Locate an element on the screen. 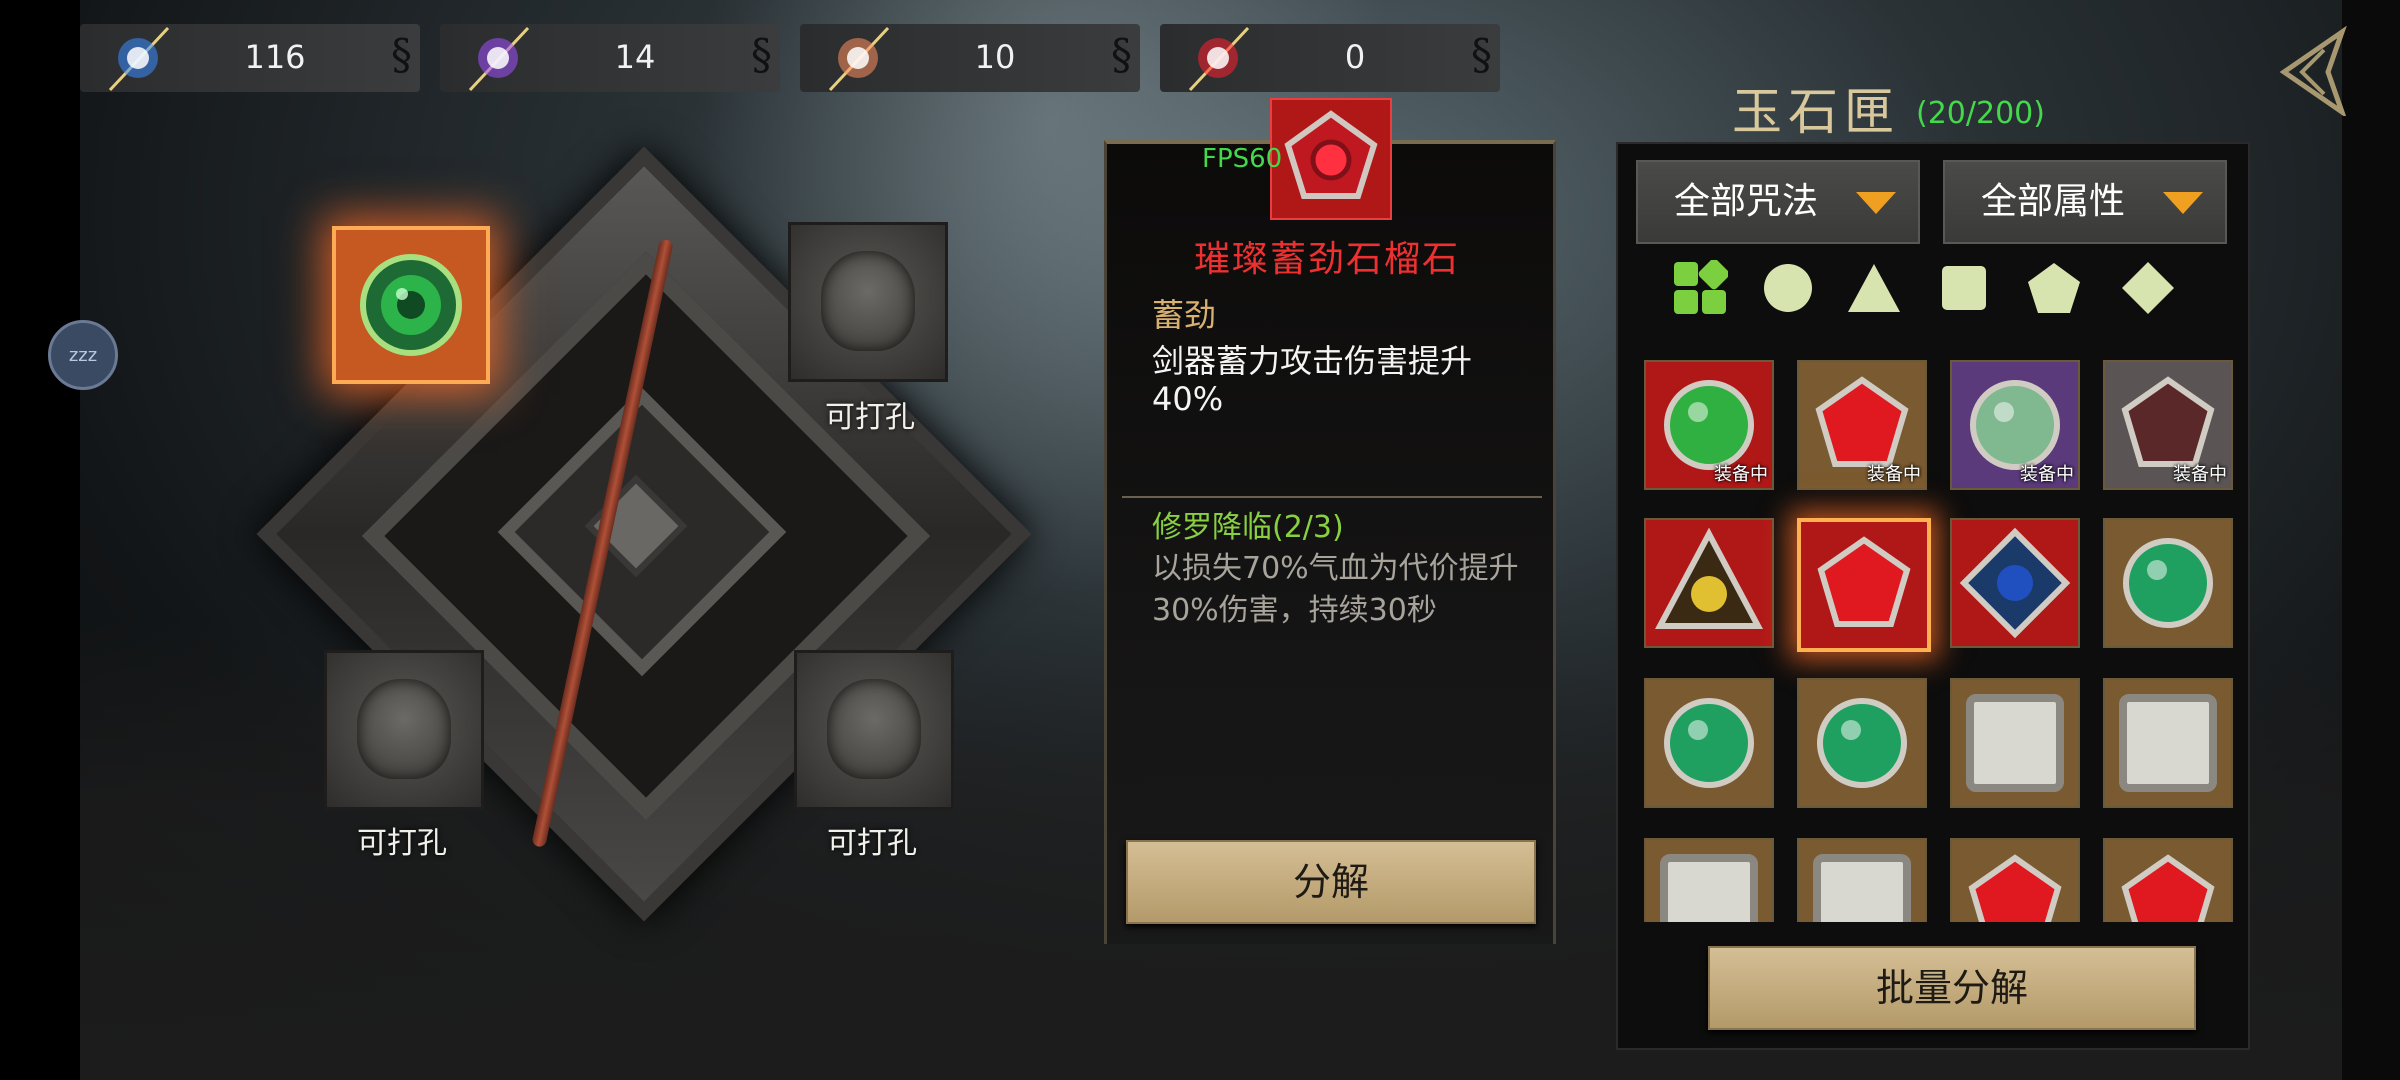 This screenshot has height=1080, width=2400. currency-purple-crystal: 14 § is located at coordinates (610, 58).